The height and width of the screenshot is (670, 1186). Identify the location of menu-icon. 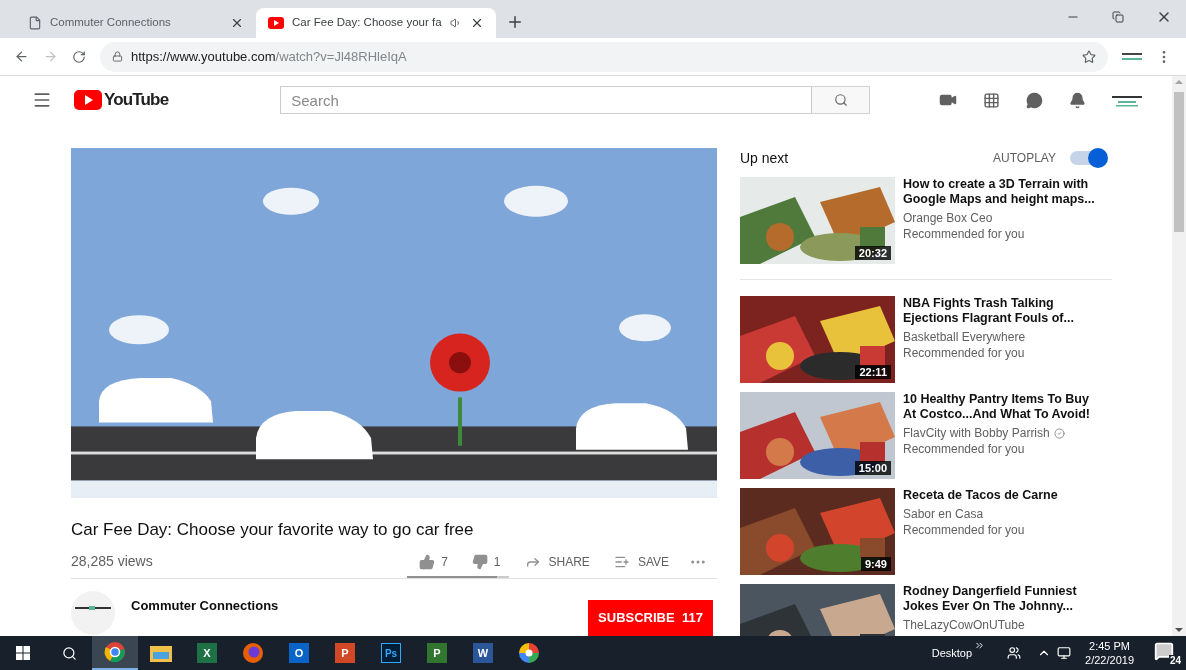
(42, 100).